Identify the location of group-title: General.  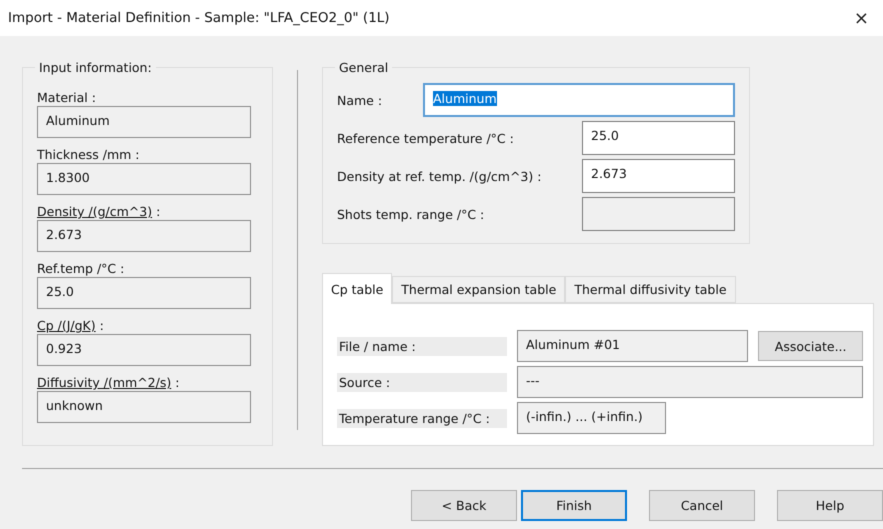
(364, 67).